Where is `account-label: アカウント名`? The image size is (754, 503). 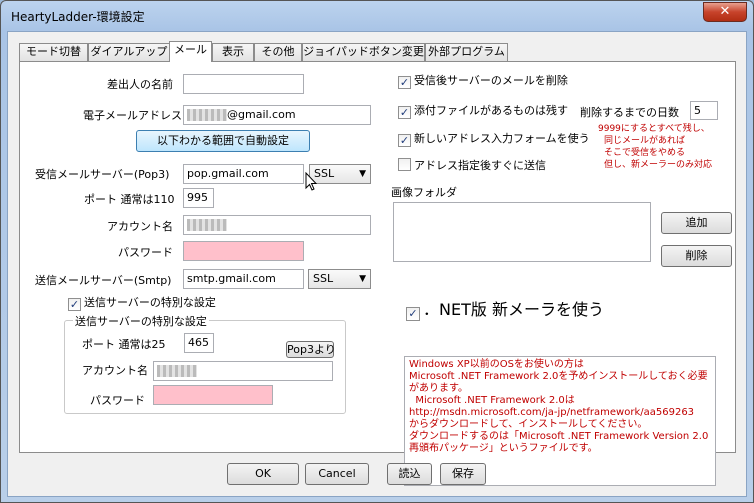
account-label: アカウント名 is located at coordinates (140, 226).